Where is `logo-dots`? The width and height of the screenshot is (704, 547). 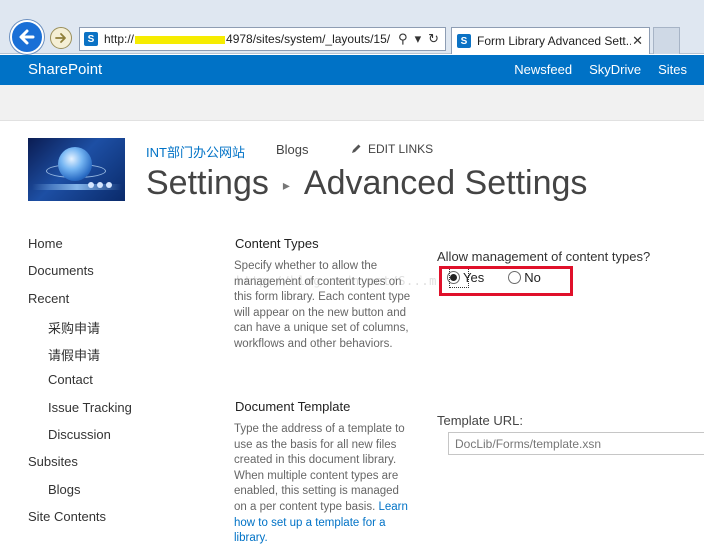
logo-dots is located at coordinates (100, 185).